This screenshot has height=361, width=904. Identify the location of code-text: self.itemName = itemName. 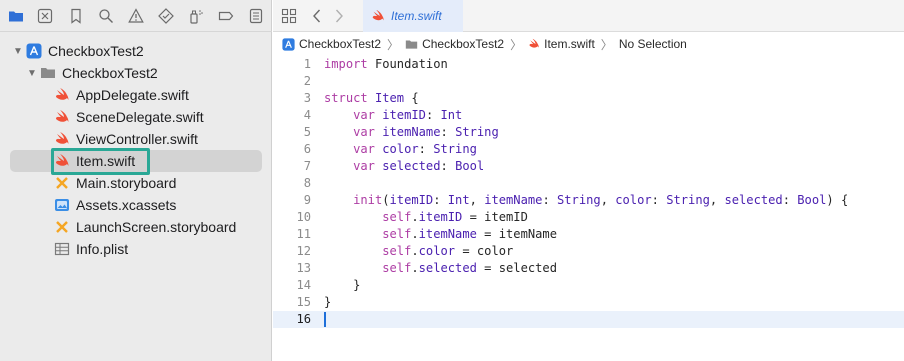
(469, 234).